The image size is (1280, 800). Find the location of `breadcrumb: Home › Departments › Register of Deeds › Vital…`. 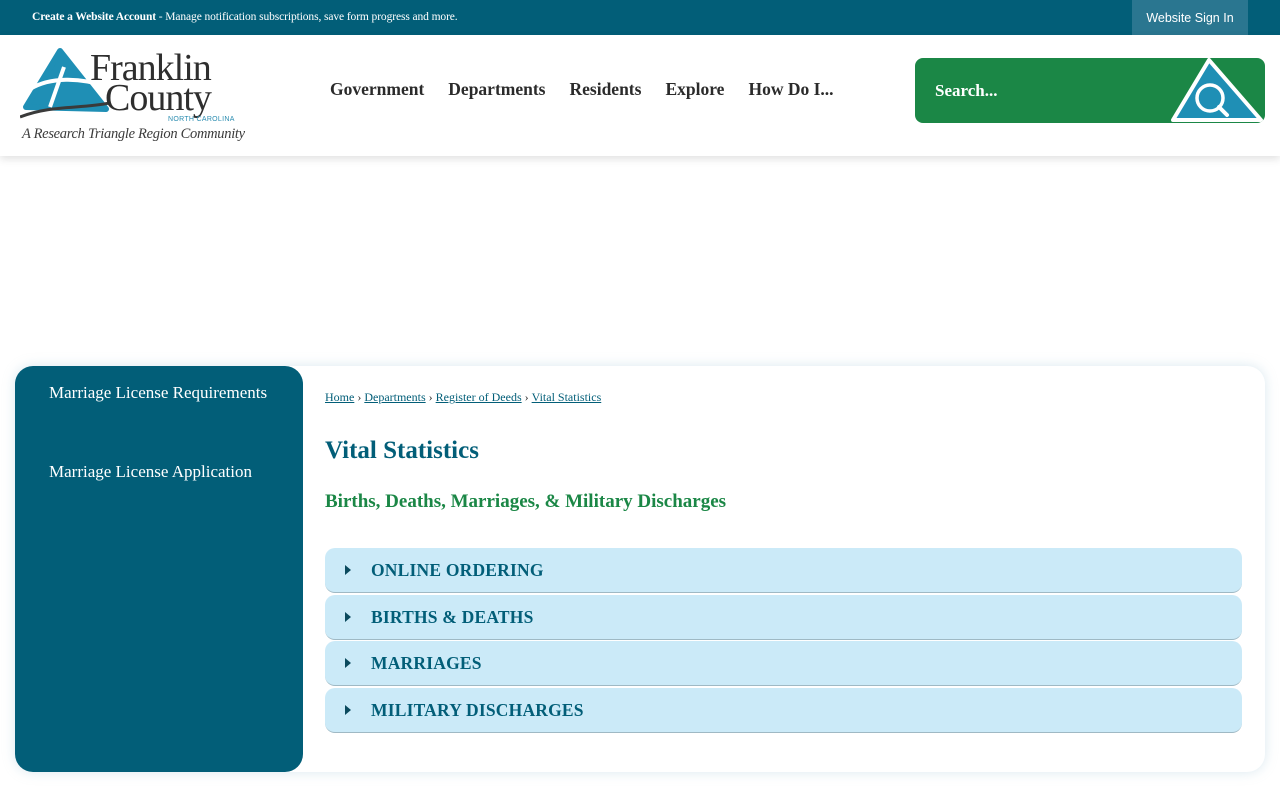

breadcrumb: Home › Departments › Register of Deeds › Vital… is located at coordinates (463, 397).